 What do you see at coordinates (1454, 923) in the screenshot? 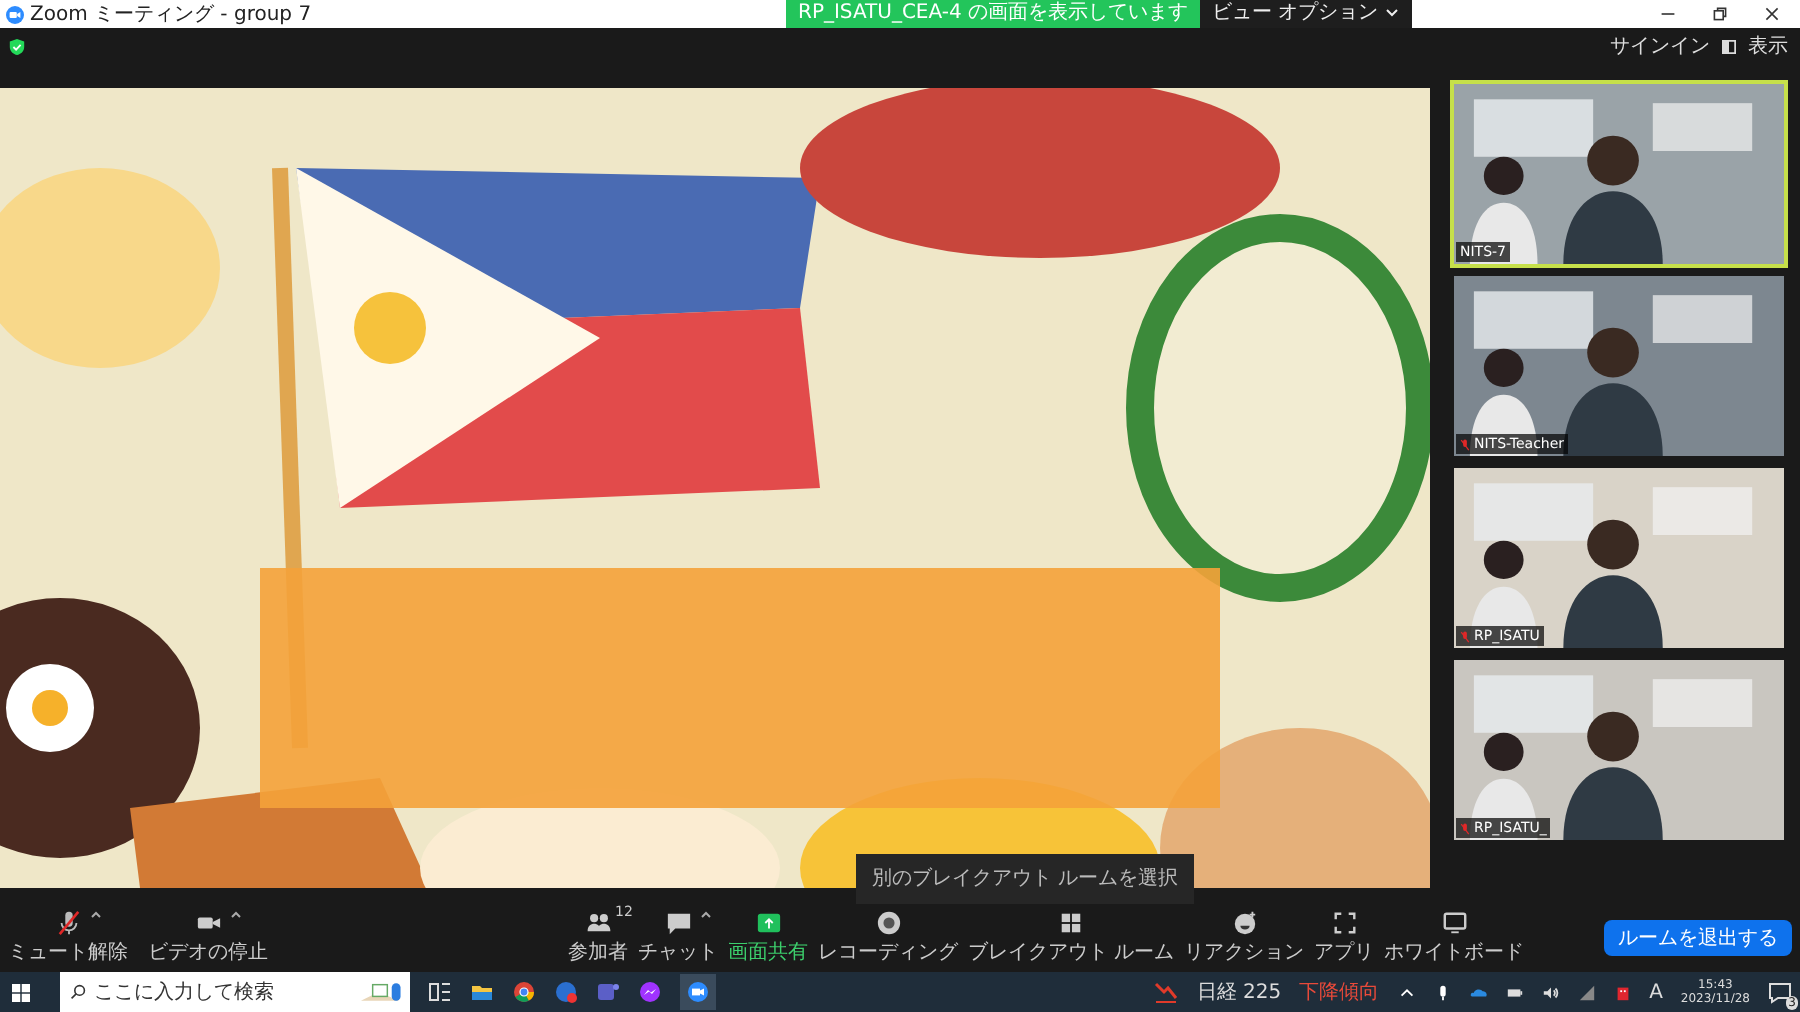
I see `whiteboard-icon` at bounding box center [1454, 923].